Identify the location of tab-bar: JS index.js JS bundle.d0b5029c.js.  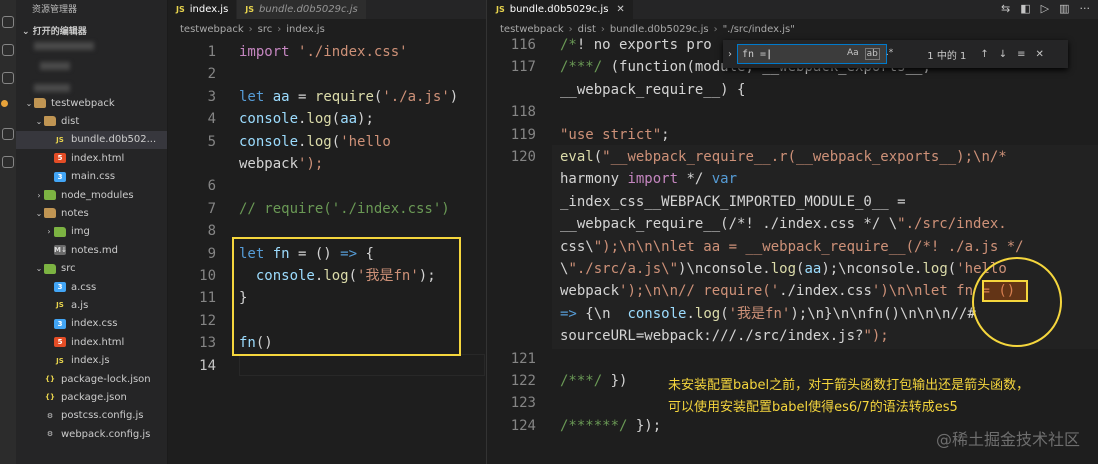
(327, 9).